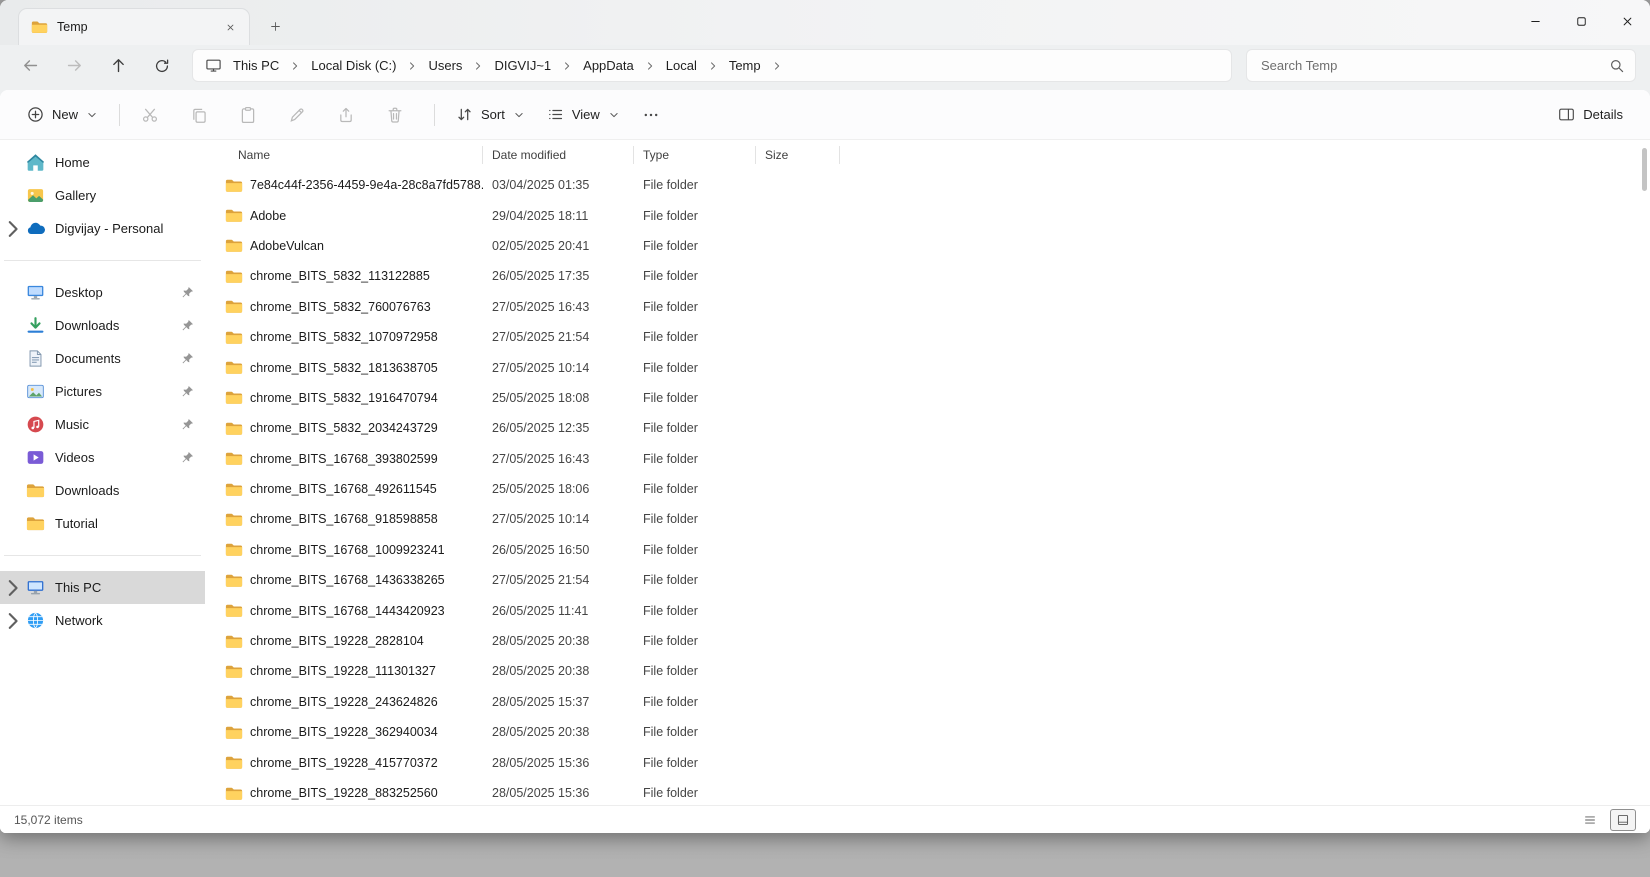  I want to click on sidebar-item-gallery: Gallery, so click(102, 195).